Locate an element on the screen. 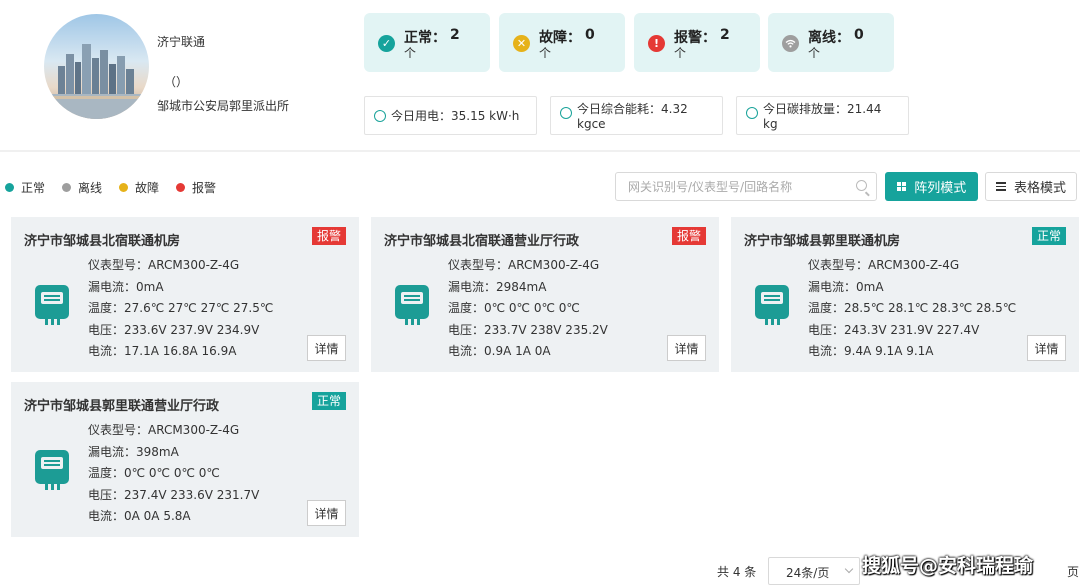  voltage: 电压：237.4V 233.6V 231.7V is located at coordinates (174, 494).